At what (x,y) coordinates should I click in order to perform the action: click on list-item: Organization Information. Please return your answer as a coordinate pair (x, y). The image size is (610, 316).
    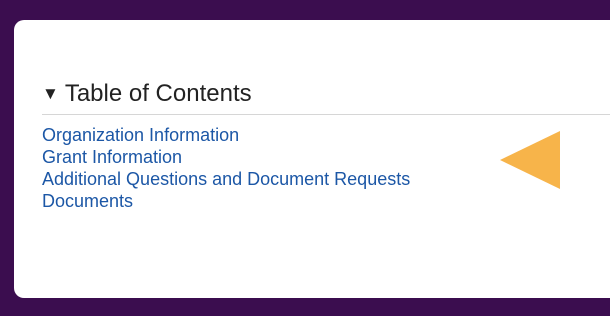
    Looking at the image, I should click on (226, 135).